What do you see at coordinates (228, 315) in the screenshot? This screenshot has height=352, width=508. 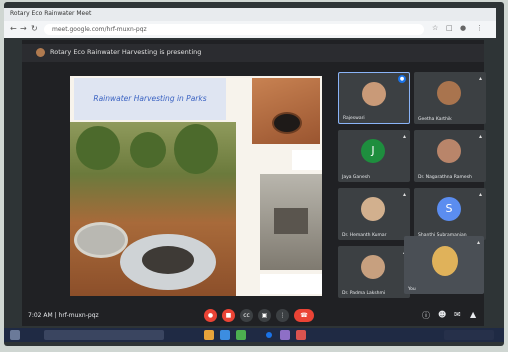 I see `camera-off-icon: ■` at bounding box center [228, 315].